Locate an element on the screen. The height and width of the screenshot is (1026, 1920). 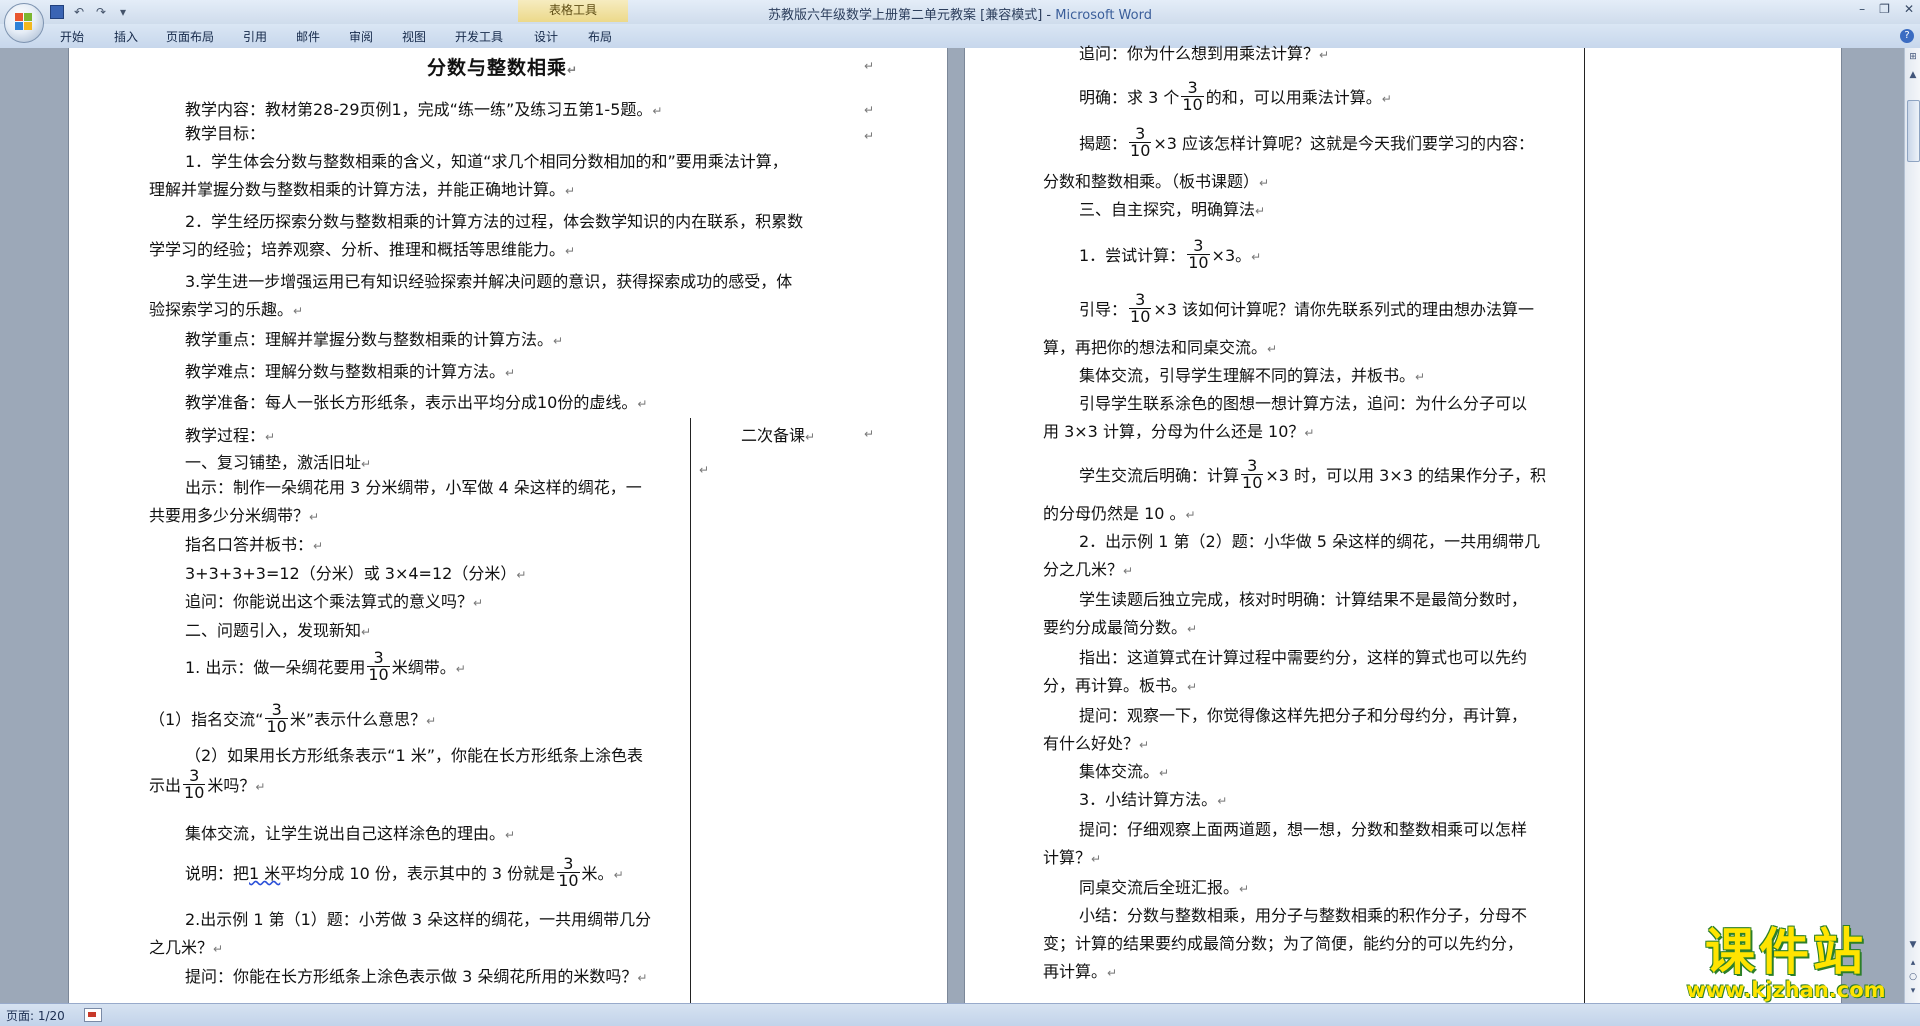
section-1-show-line-2: 共要用多少分米绸带？↵ is located at coordinates (234, 515).